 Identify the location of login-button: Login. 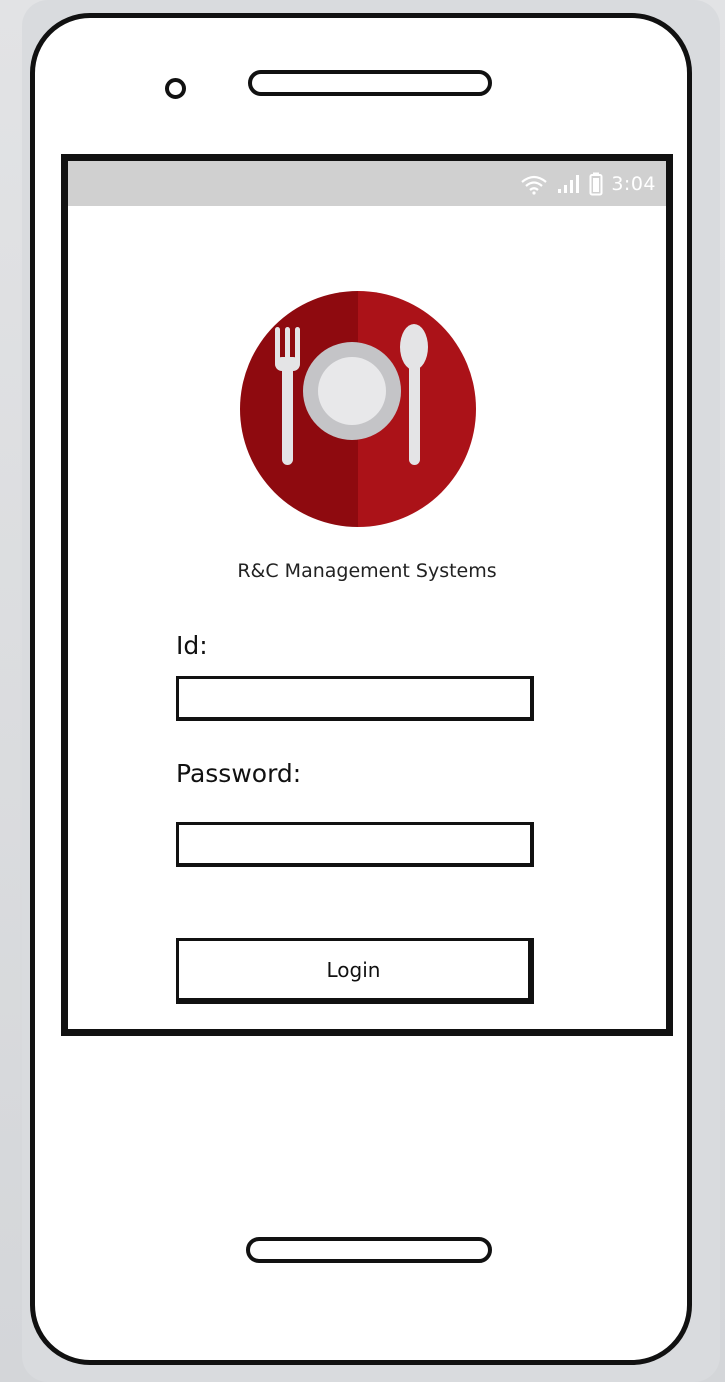
(355, 971).